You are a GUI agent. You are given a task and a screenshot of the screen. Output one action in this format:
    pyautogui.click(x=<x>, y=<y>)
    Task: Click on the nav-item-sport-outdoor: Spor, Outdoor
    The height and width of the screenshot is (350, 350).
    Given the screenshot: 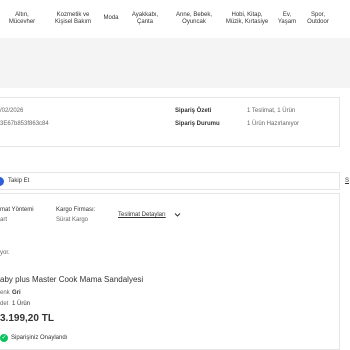 What is the action you would take?
    pyautogui.click(x=318, y=19)
    